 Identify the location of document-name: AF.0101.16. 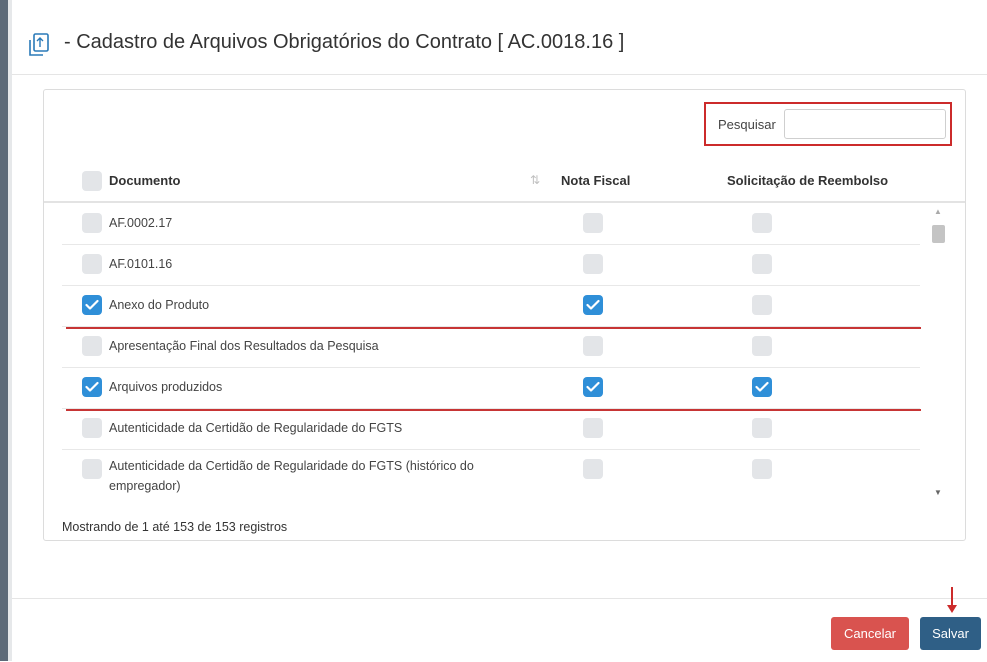
(141, 264).